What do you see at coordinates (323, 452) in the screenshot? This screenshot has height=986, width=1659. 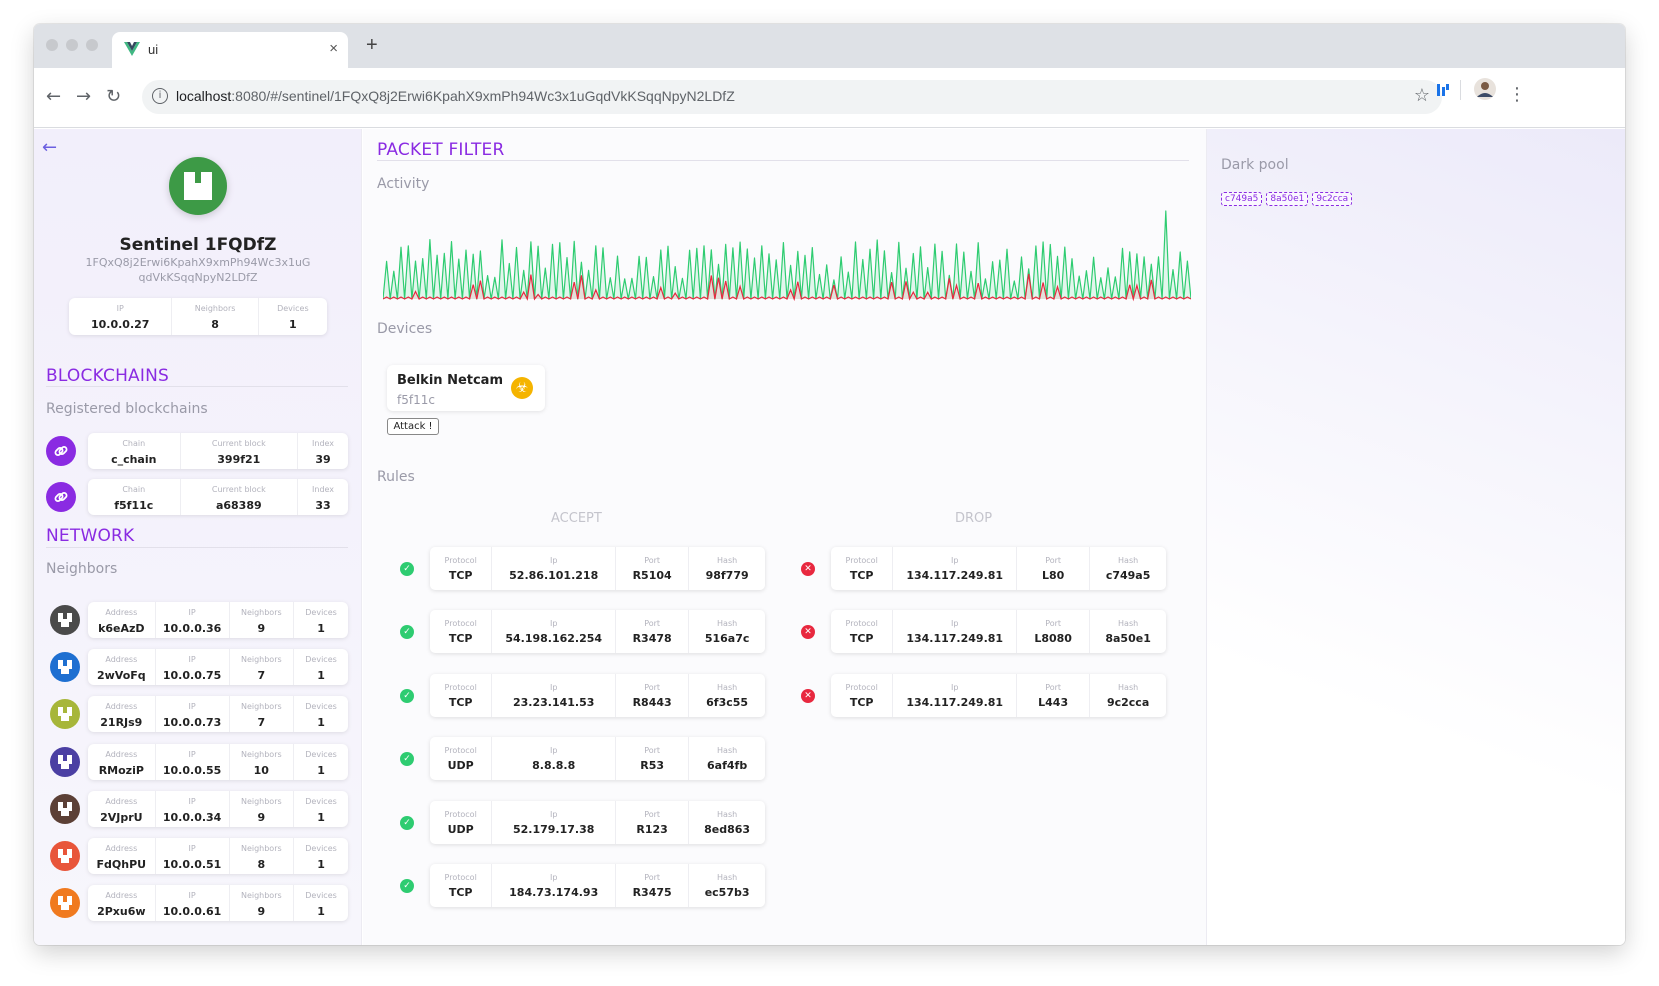 I see `chain-index: Index 39` at bounding box center [323, 452].